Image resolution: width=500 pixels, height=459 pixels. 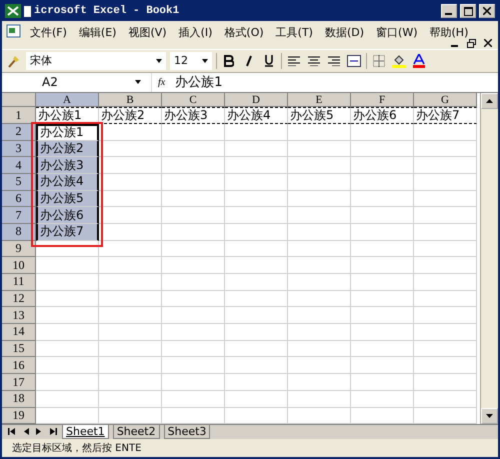 What do you see at coordinates (130, 100) in the screenshot?
I see `column-header: B` at bounding box center [130, 100].